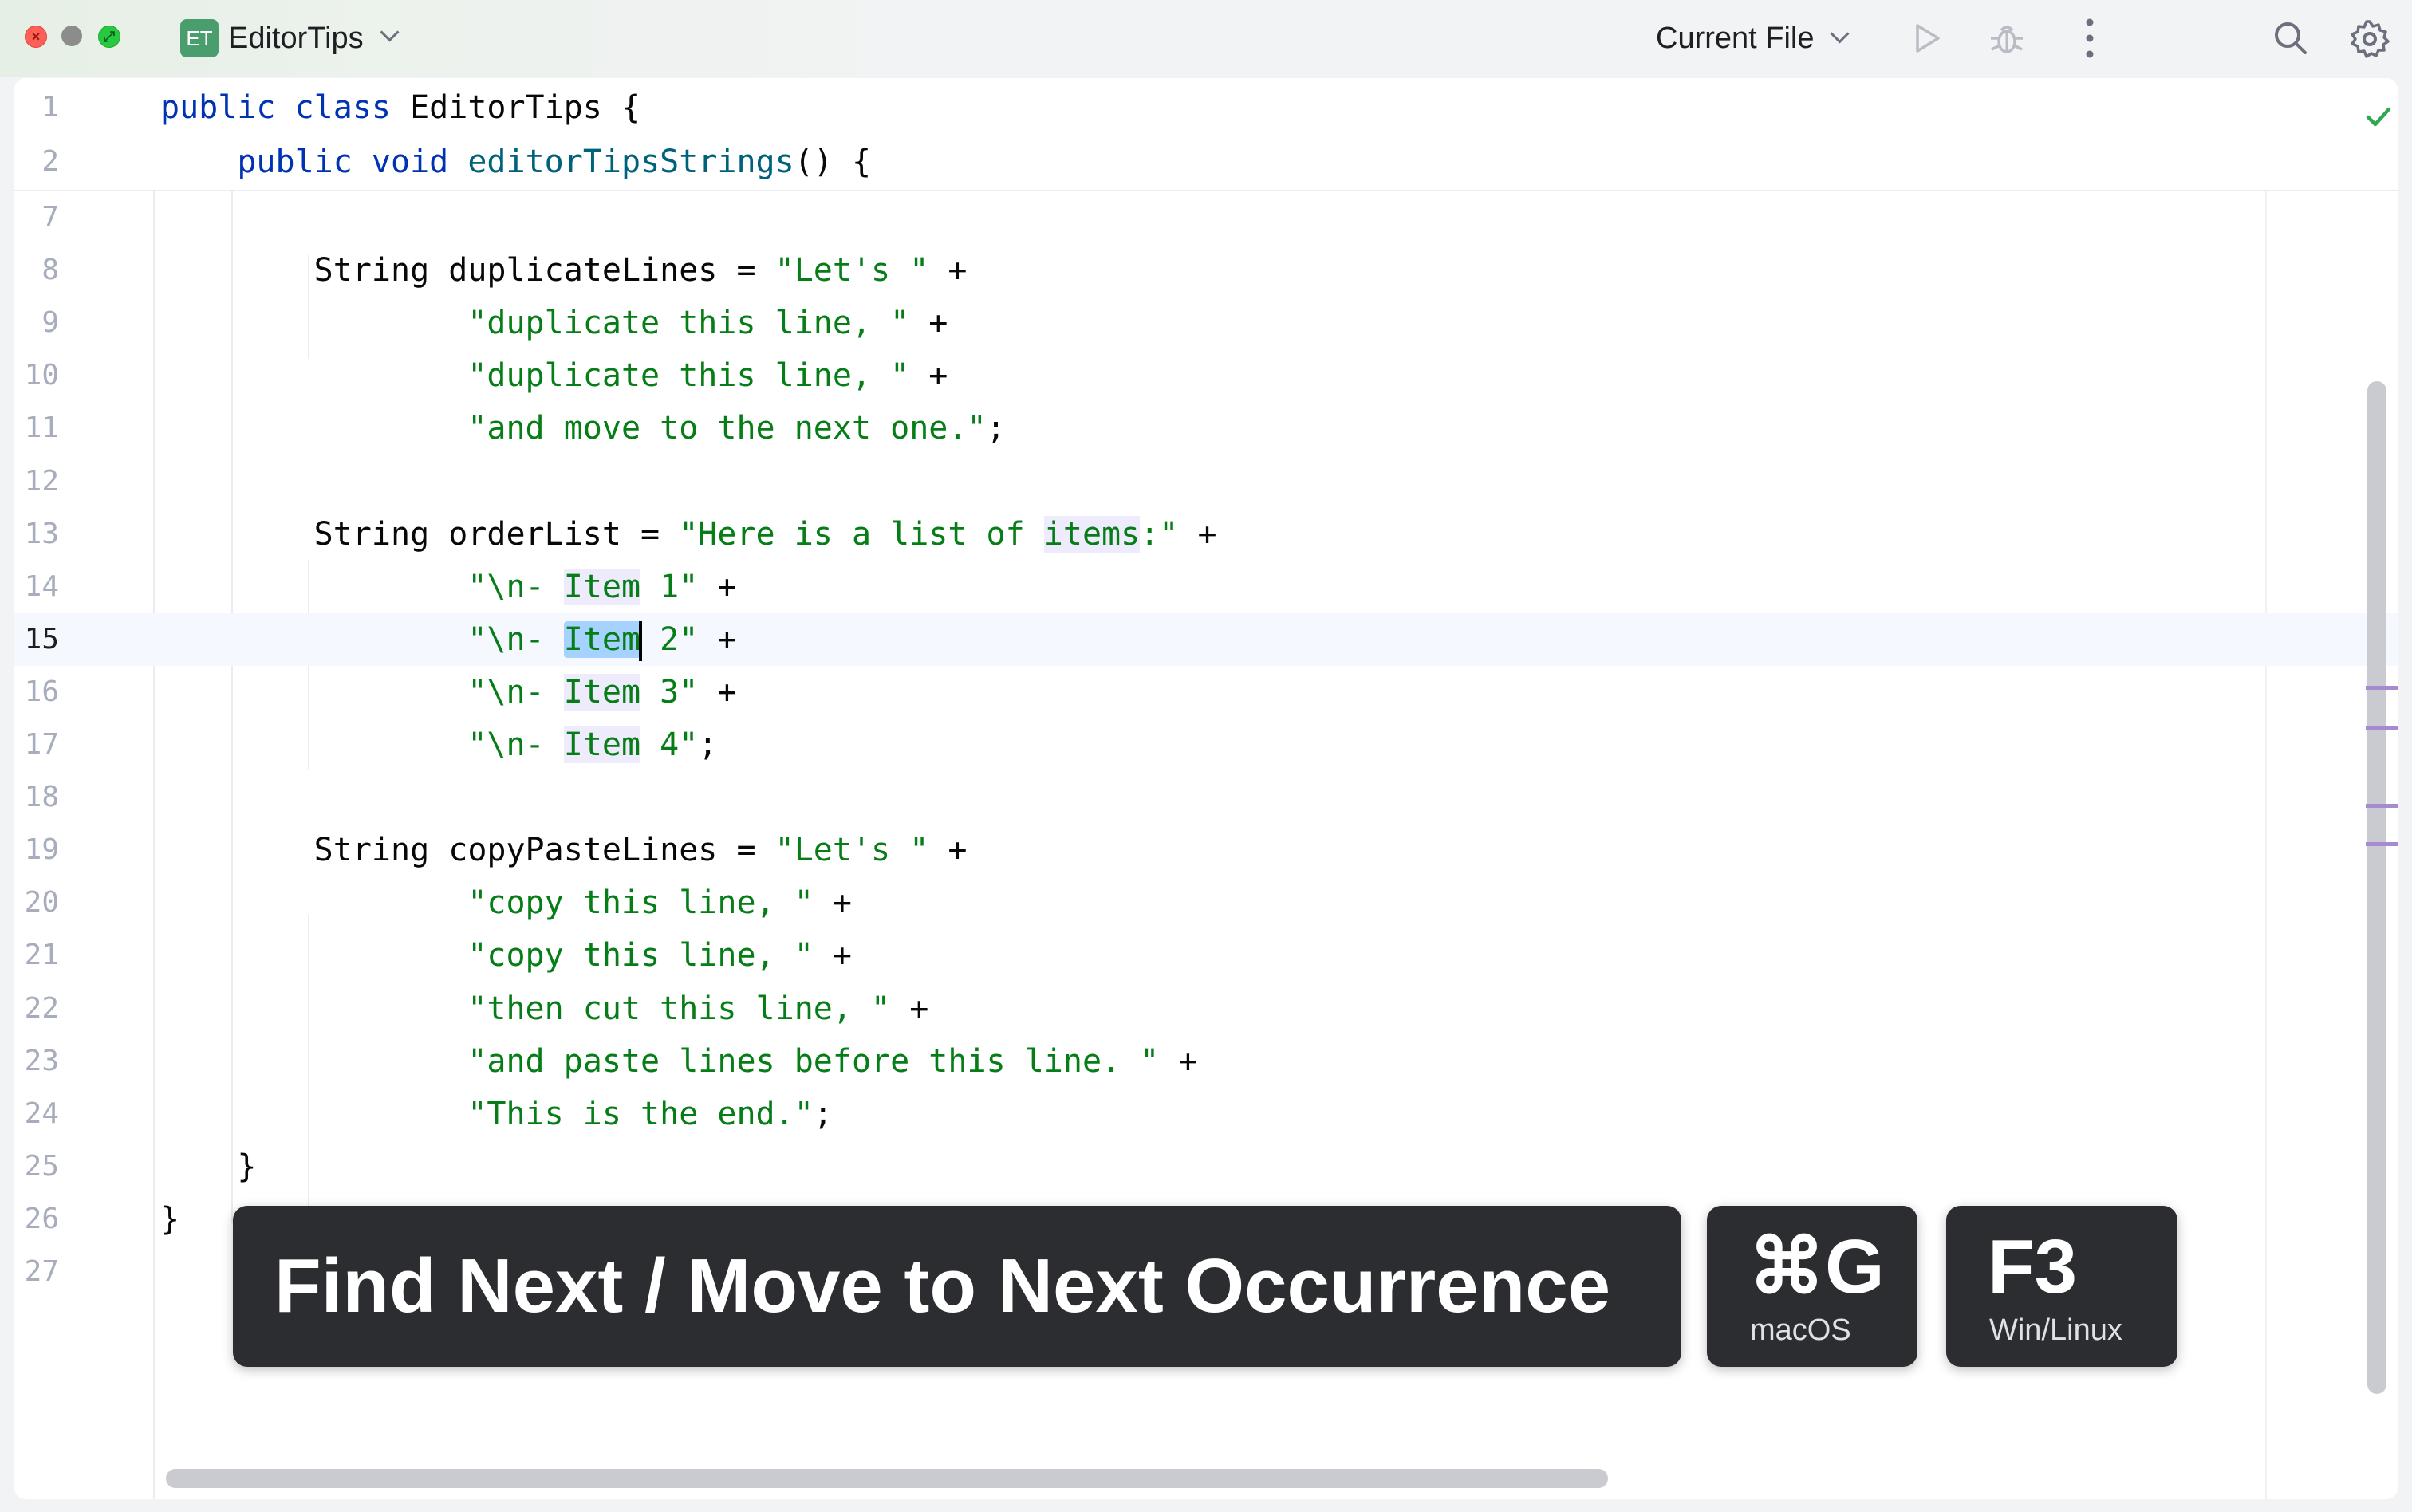 This screenshot has width=2412, height=1512. Describe the element at coordinates (41, 639) in the screenshot. I see `line-number: 15` at that location.